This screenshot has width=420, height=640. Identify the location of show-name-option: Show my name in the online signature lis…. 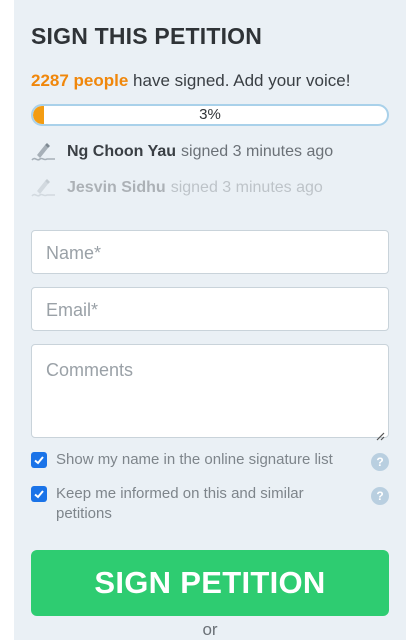
(210, 462).